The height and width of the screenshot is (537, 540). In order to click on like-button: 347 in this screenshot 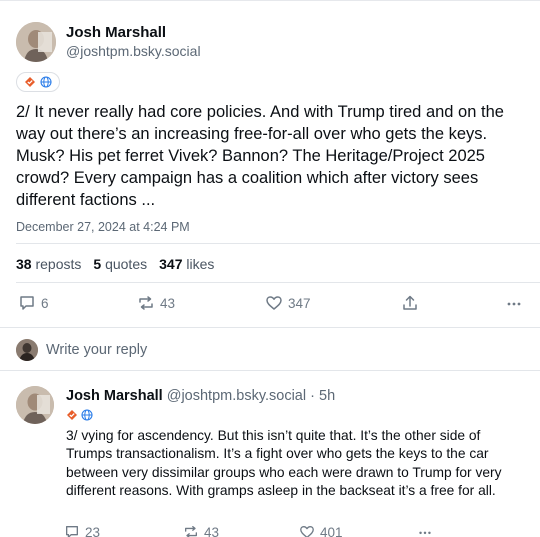, I will do `click(288, 303)`.